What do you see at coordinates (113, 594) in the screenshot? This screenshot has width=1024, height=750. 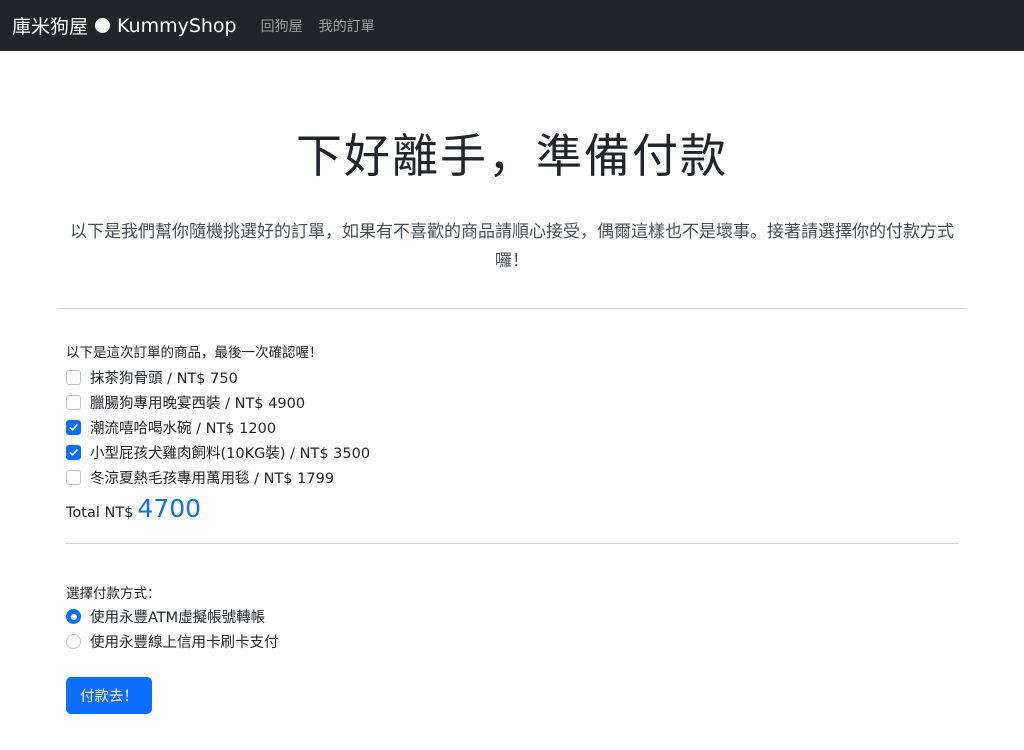 I see `payment-label: 選擇付款方式：` at bounding box center [113, 594].